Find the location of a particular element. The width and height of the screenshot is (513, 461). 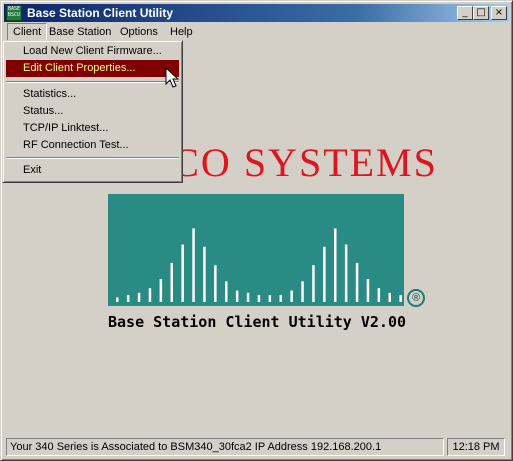

menu-options: Options is located at coordinates (139, 32).